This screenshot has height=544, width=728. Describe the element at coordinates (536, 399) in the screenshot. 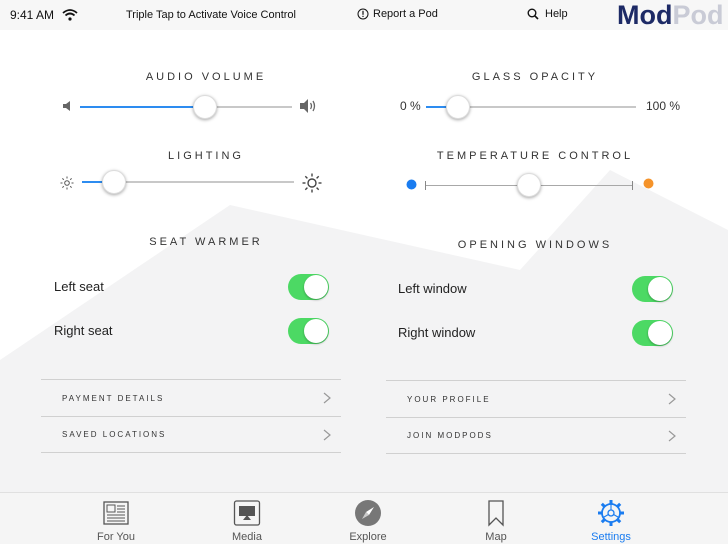

I see `your-profile-item: YOUR PROFILE` at that location.